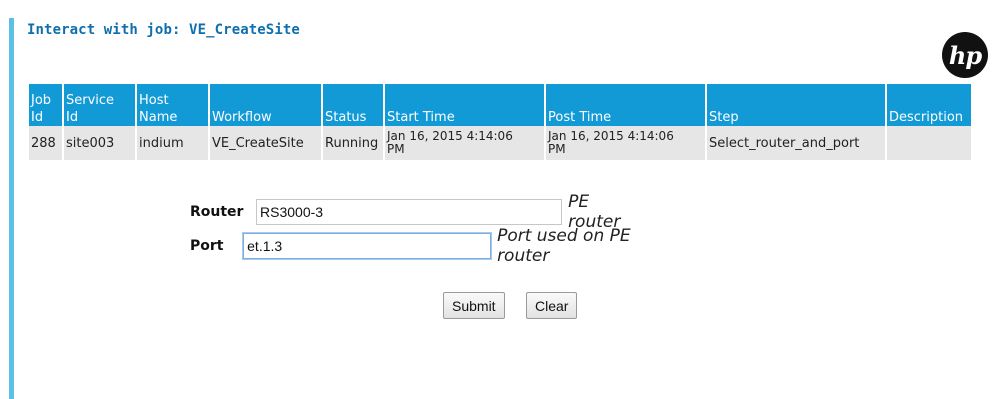  Describe the element at coordinates (625, 143) in the screenshot. I see `cell-post-time: Jan 16, 2015 4:14:06 PM` at that location.